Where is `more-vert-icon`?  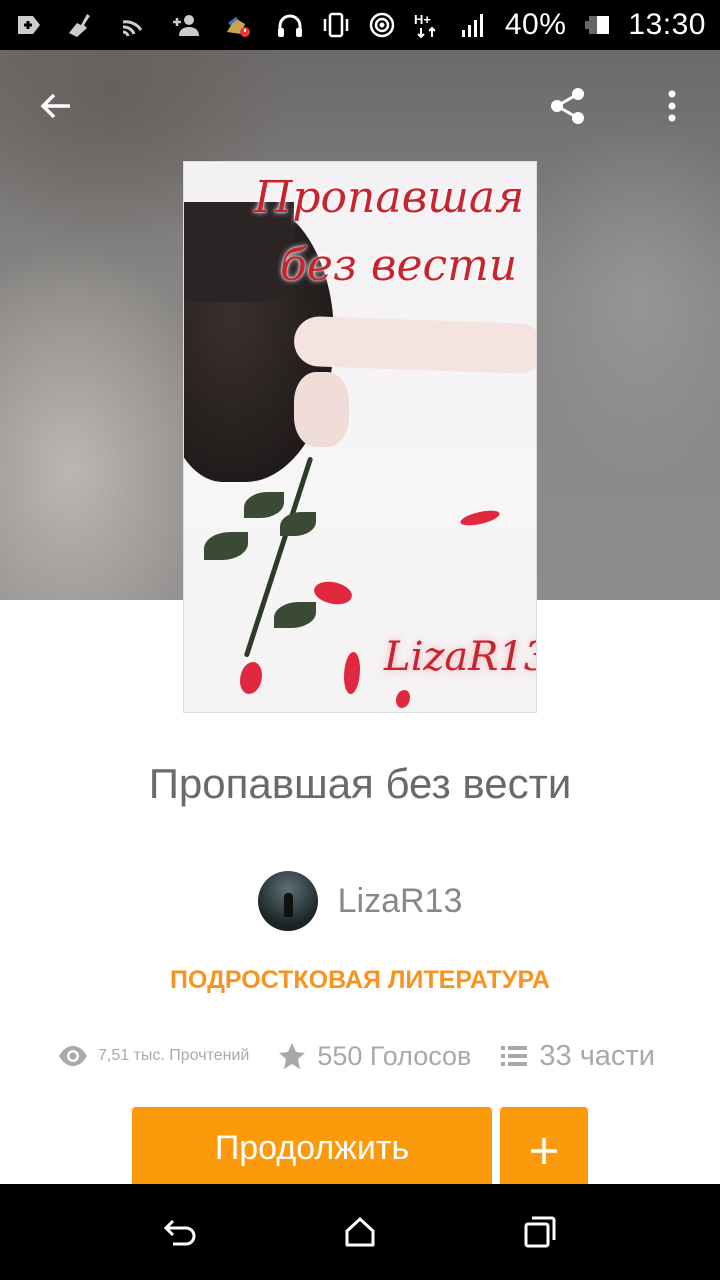 more-vert-icon is located at coordinates (672, 106).